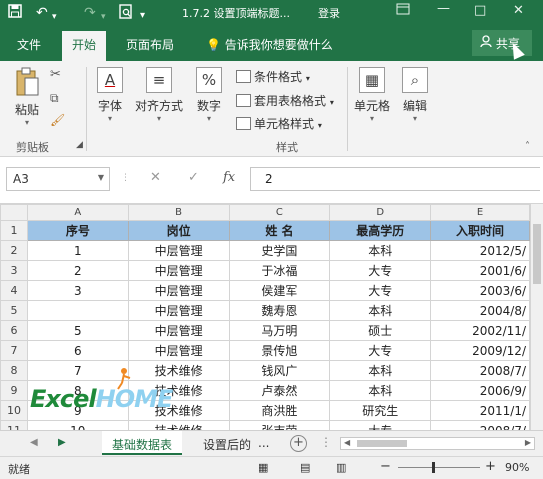 This screenshot has height=479, width=543. I want to click on scrollbar-thumb, so click(537, 254).